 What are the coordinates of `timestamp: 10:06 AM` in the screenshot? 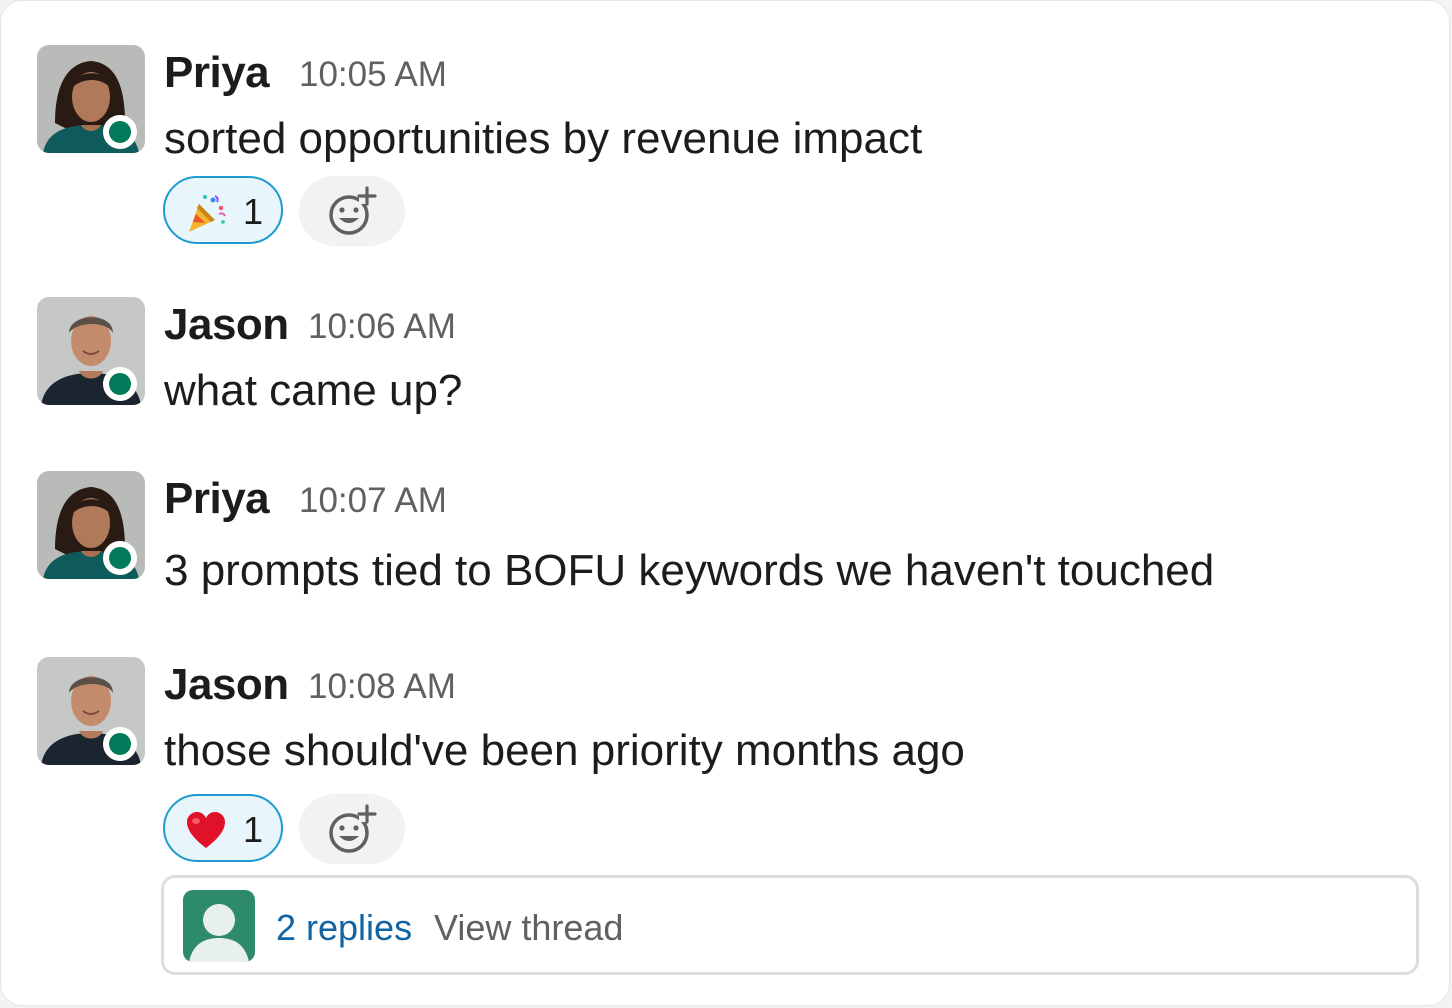 It's located at (382, 327).